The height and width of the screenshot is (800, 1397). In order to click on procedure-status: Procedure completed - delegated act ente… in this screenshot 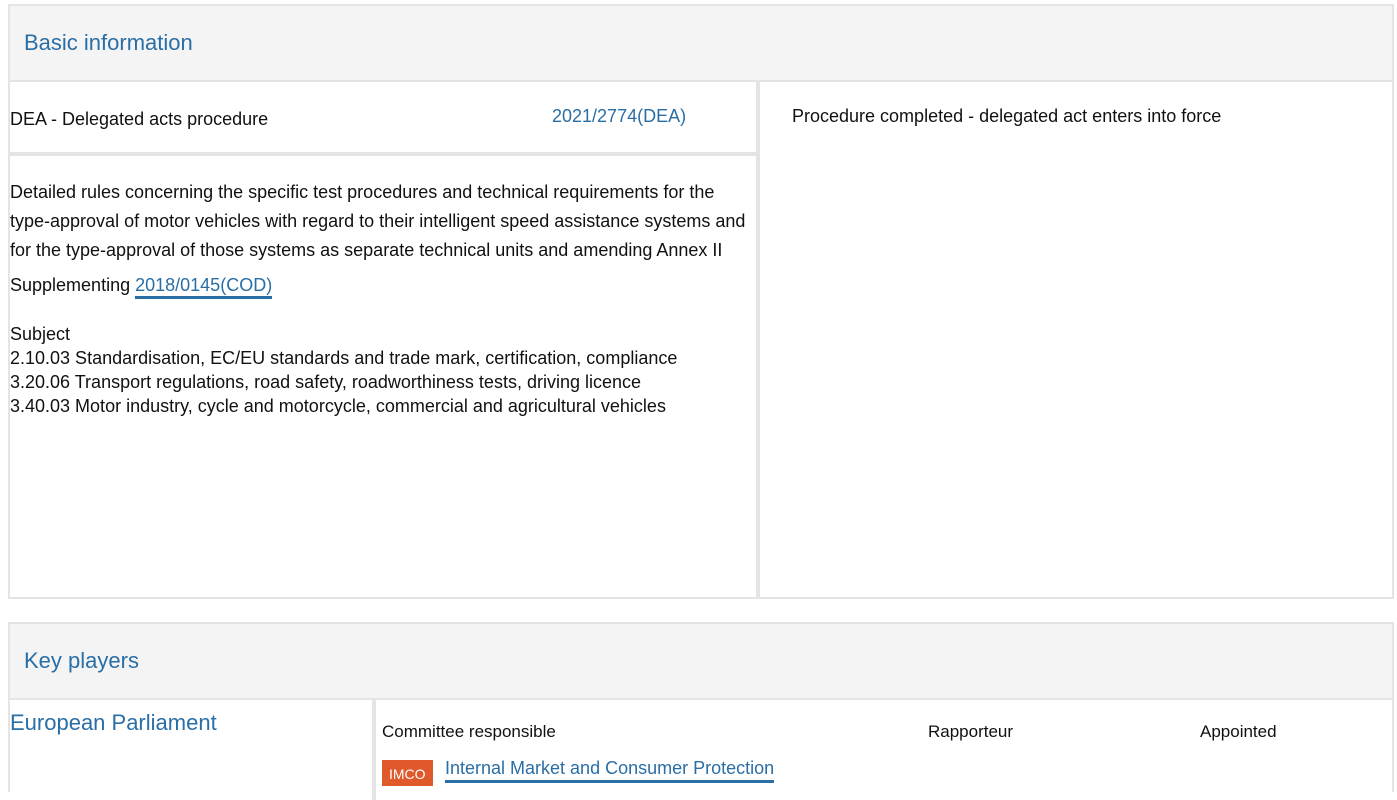, I will do `click(1007, 116)`.